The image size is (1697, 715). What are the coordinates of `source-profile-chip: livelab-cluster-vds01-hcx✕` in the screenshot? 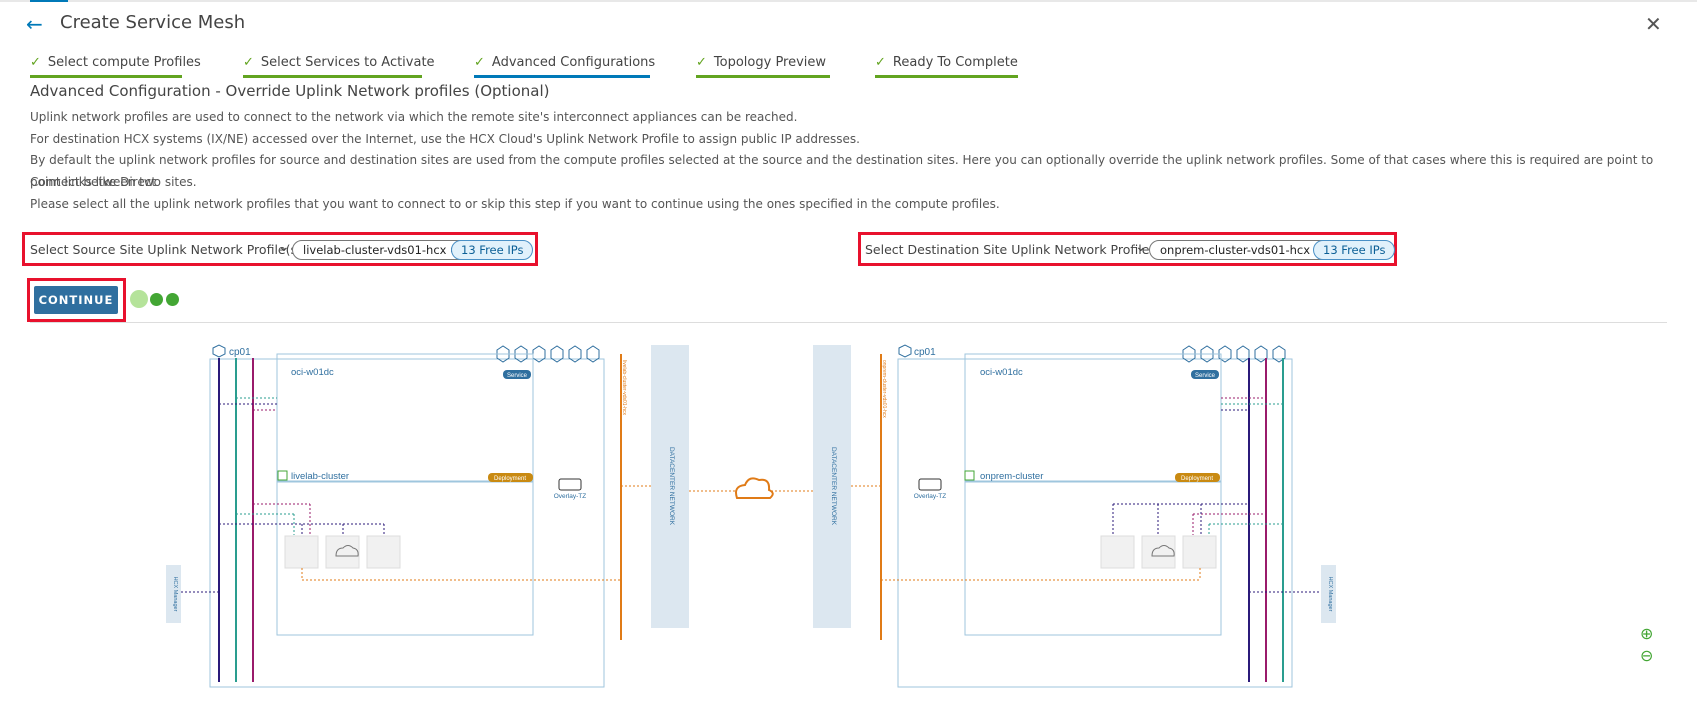 It's located at (381, 250).